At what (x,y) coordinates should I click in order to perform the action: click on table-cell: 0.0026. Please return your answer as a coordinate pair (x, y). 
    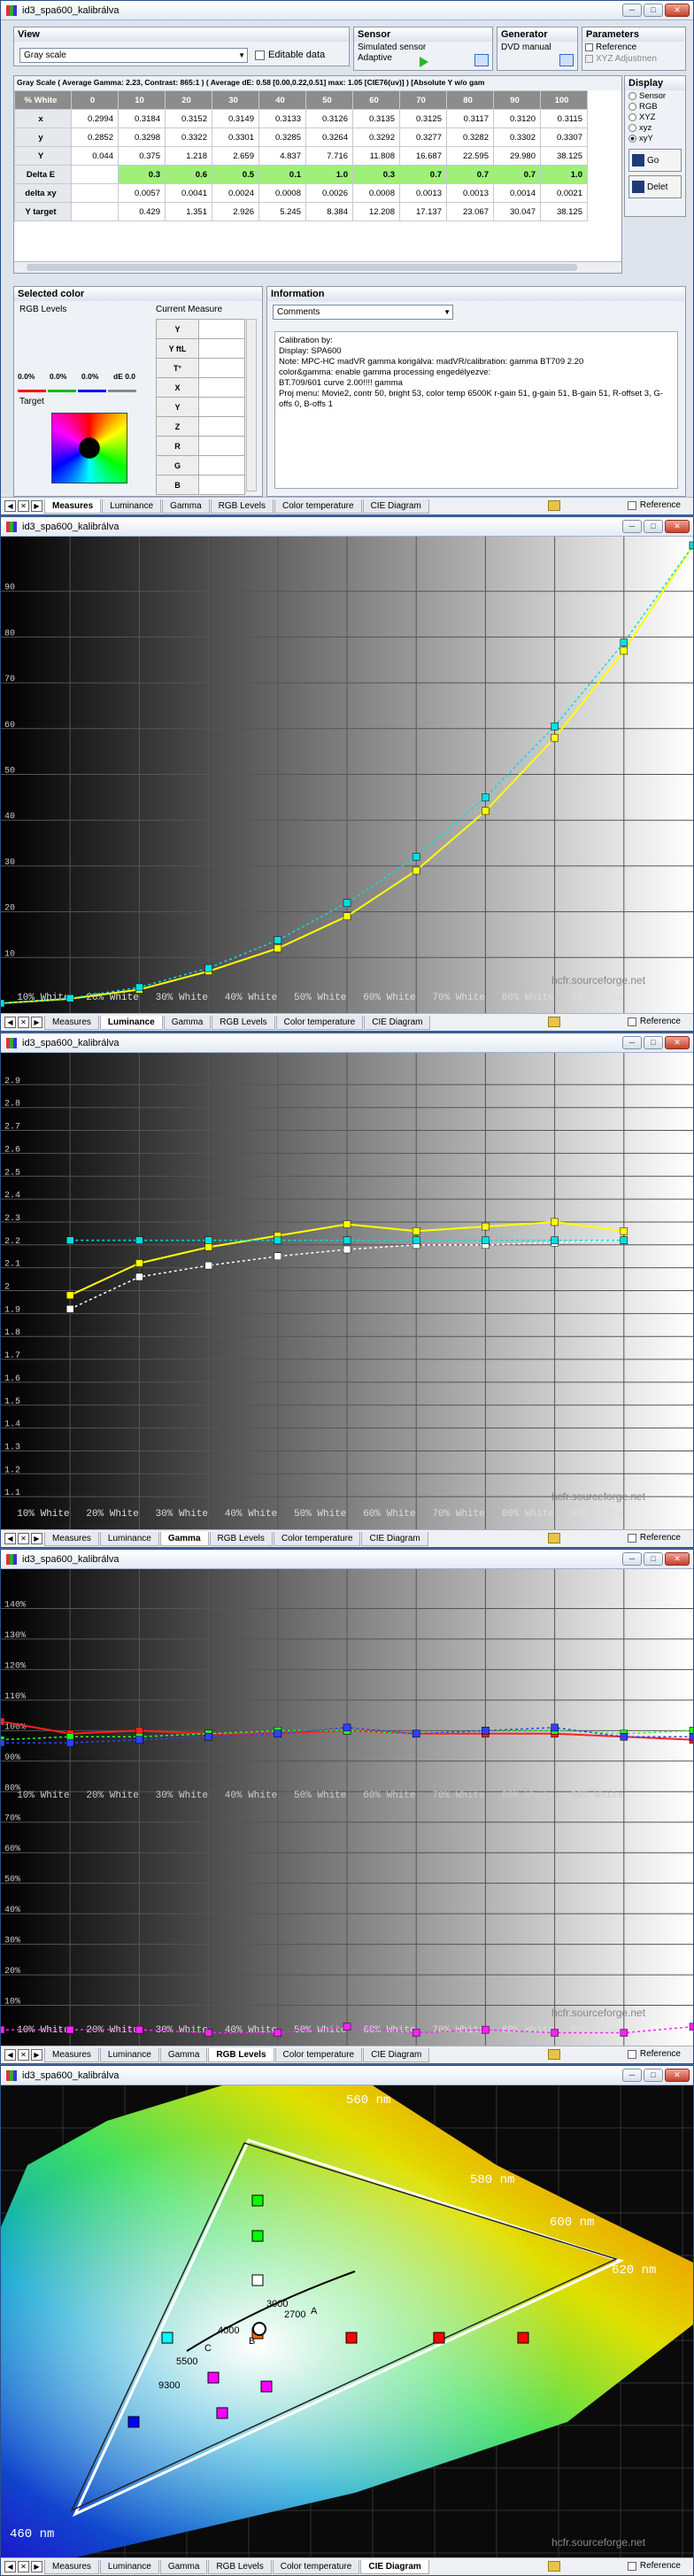
    Looking at the image, I should click on (329, 193).